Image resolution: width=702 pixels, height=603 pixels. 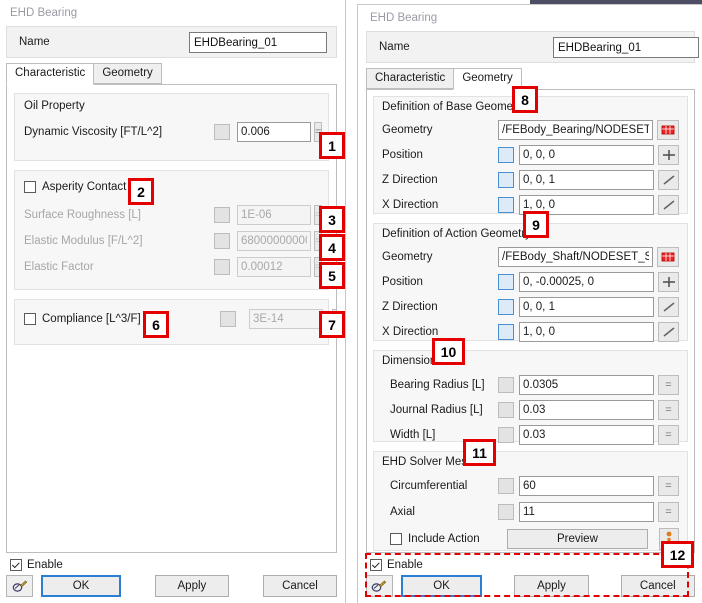 I want to click on journal-radius-label: Journal Radius [L], so click(x=436, y=409).